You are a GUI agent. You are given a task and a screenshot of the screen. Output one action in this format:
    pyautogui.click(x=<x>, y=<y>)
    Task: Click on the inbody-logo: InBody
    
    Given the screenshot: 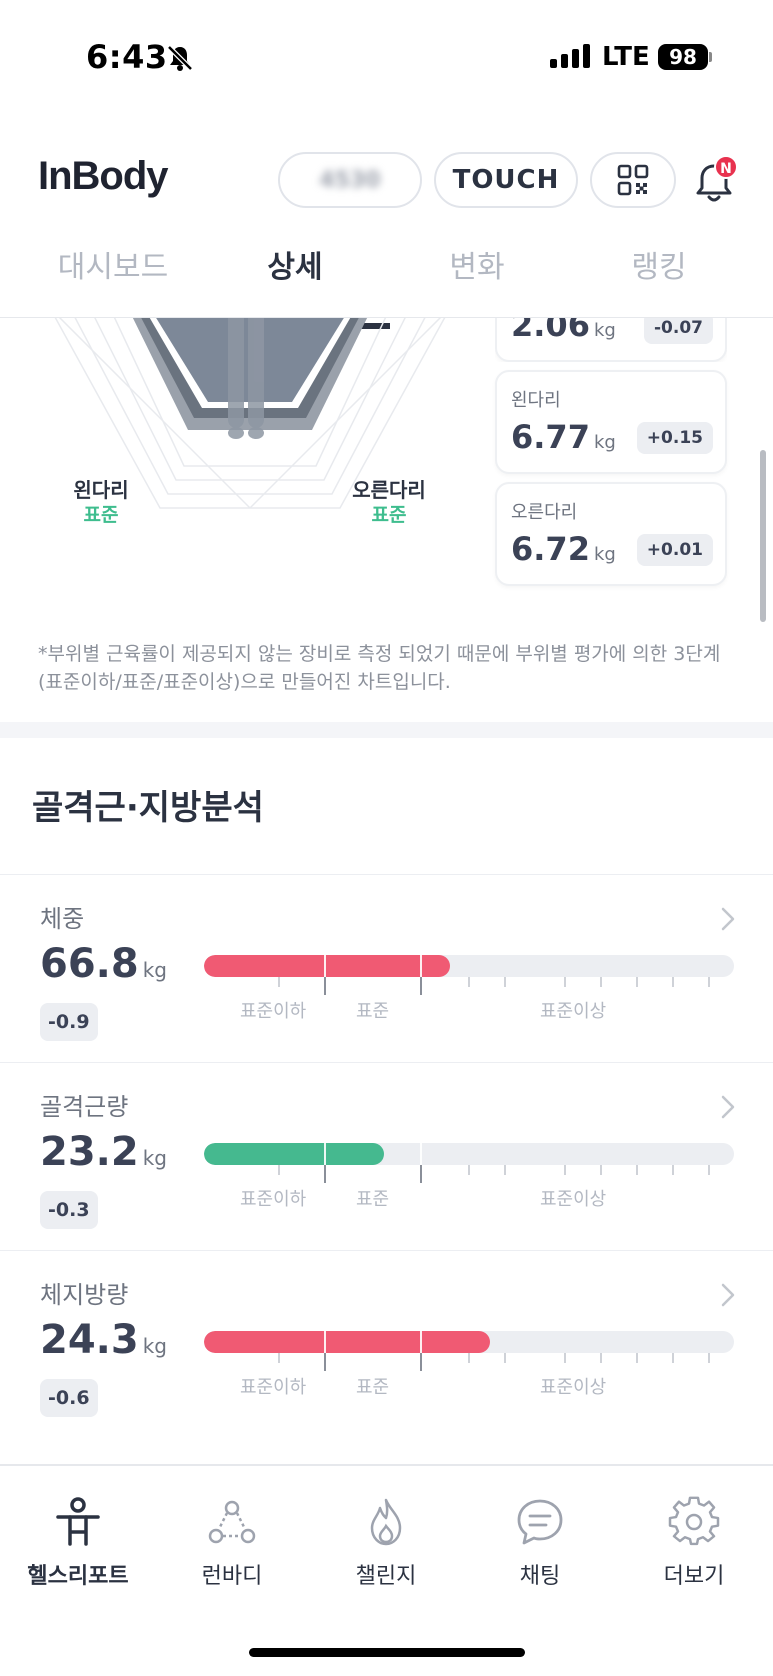 What is the action you would take?
    pyautogui.click(x=103, y=176)
    